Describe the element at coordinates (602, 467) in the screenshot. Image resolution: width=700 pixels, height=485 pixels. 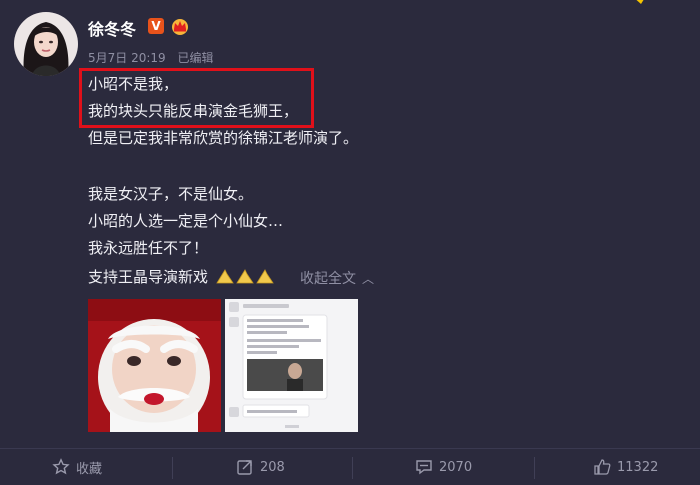
I see `like-icon` at that location.